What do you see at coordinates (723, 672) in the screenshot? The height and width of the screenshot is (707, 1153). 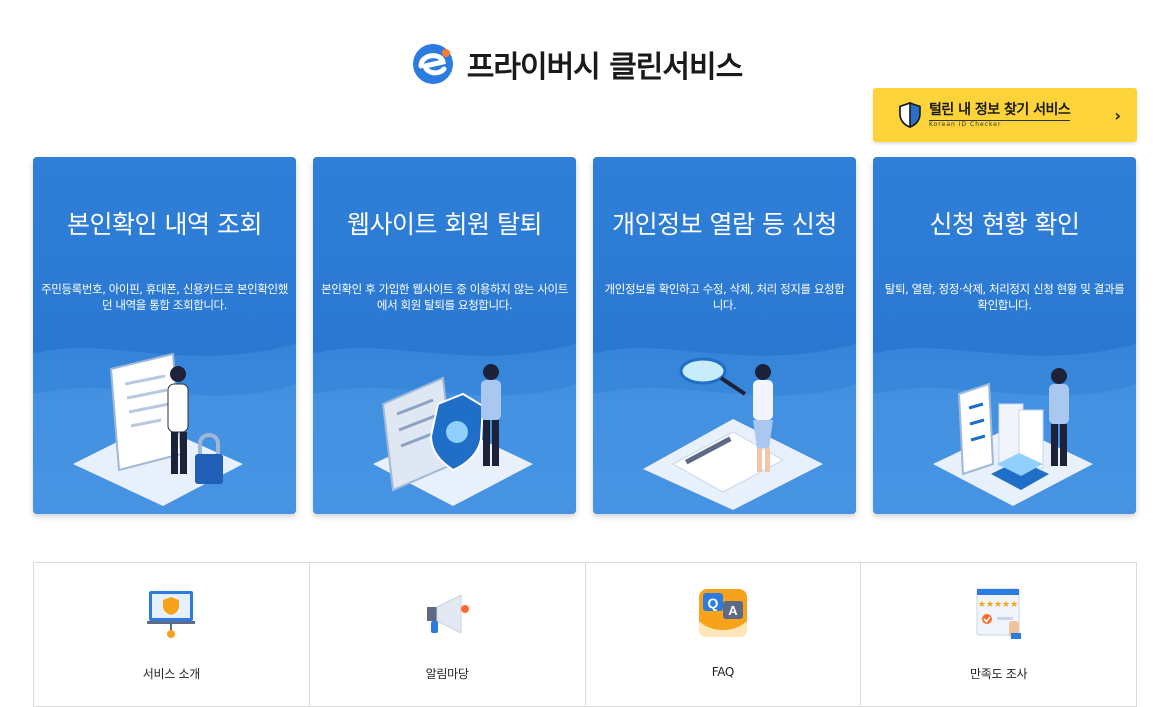 I see `menu-label: FAQ` at bounding box center [723, 672].